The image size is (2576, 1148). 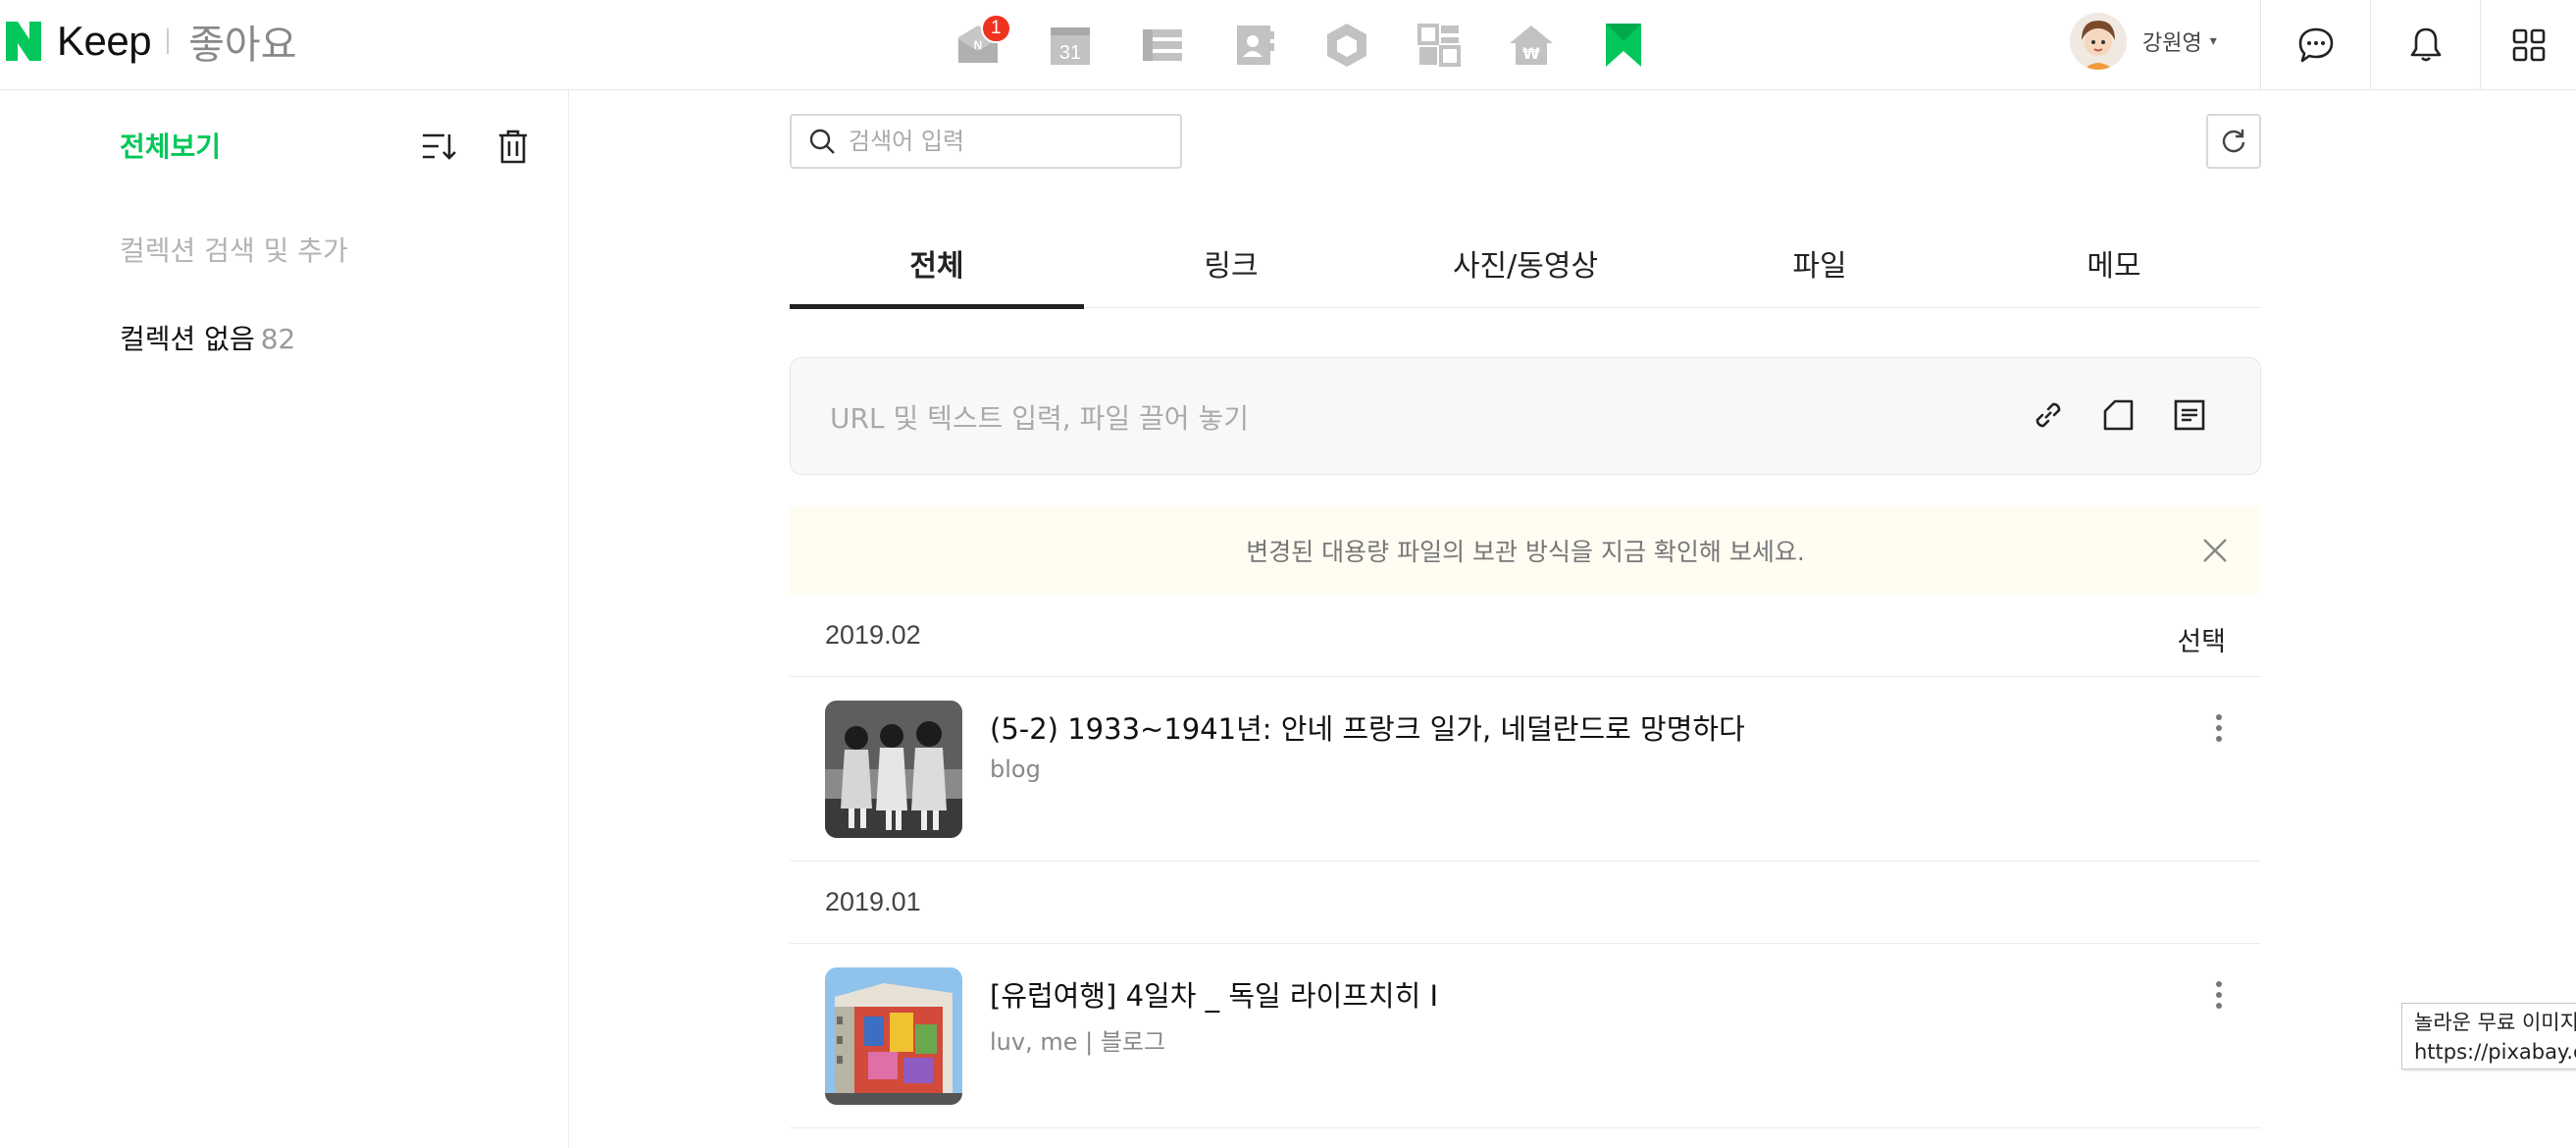 I want to click on file-icon, so click(x=2118, y=415).